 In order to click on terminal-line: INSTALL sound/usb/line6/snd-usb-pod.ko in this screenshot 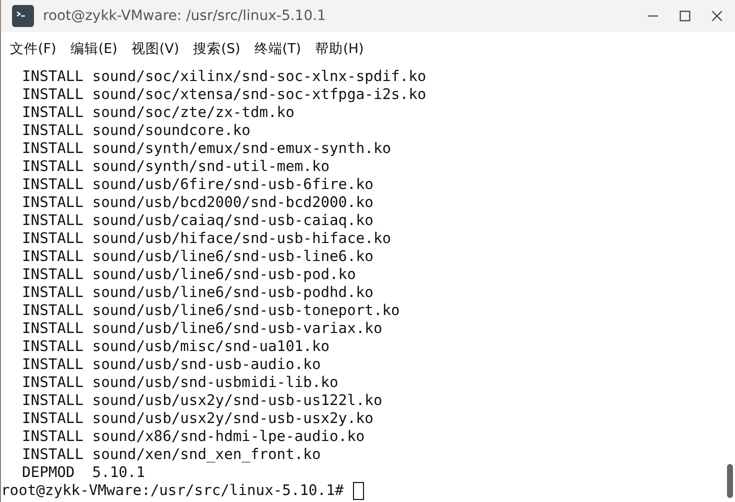, I will do `click(189, 275)`.